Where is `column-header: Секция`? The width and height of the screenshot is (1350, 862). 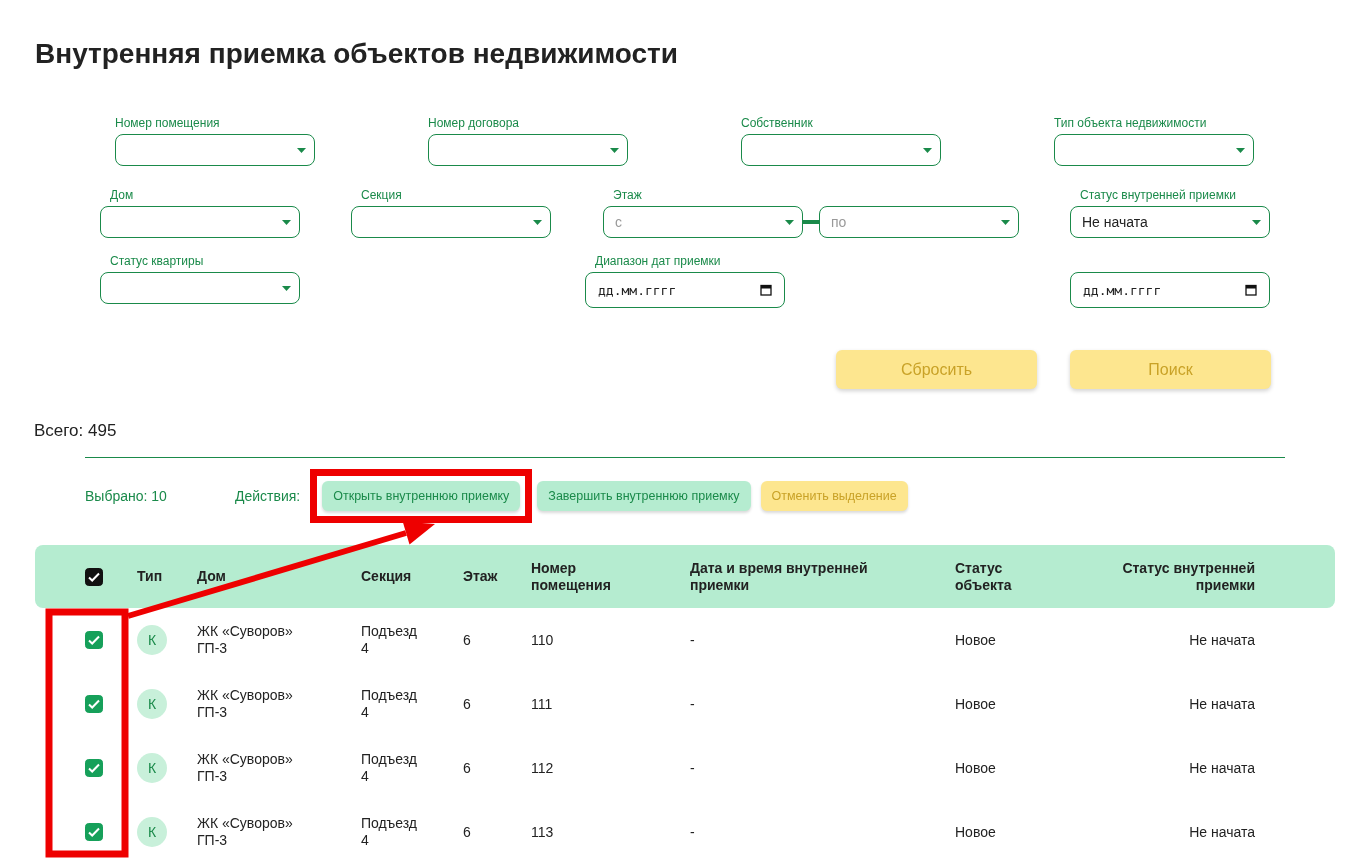
column-header: Секция is located at coordinates (387, 576).